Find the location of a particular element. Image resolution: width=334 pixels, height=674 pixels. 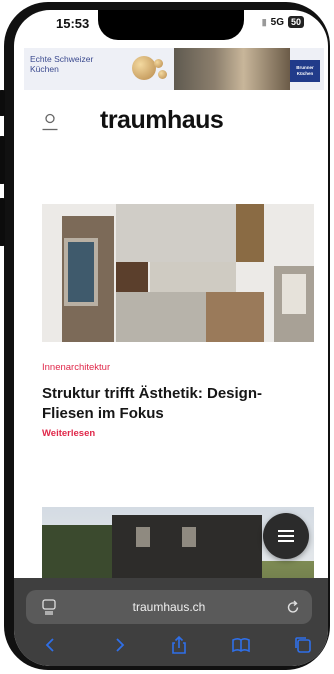

network-label: 5G is located at coordinates (277, 22).